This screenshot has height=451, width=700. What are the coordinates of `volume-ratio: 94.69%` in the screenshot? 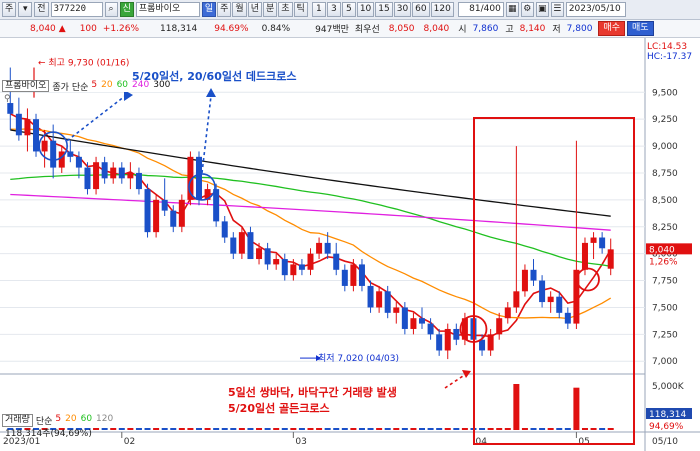 It's located at (231, 28).